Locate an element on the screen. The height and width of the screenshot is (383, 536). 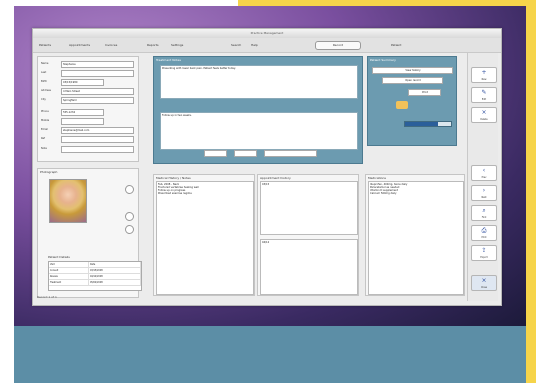
prev-icon: ‹ is located at coordinates (484, 170).